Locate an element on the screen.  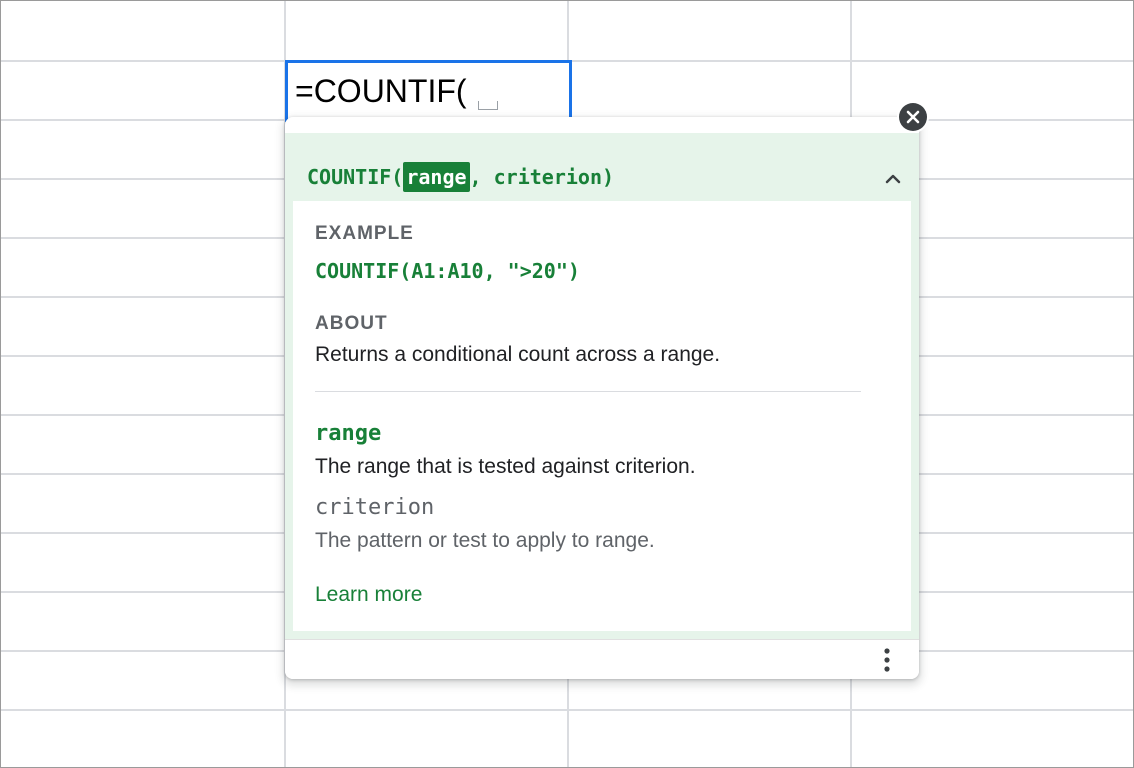
collapse-button is located at coordinates (893, 179).